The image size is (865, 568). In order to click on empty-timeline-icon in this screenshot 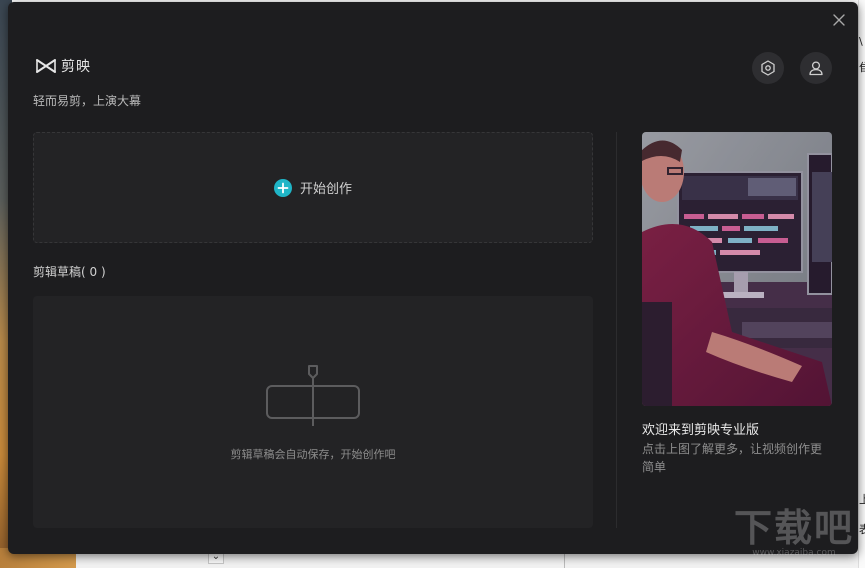, I will do `click(313, 396)`.